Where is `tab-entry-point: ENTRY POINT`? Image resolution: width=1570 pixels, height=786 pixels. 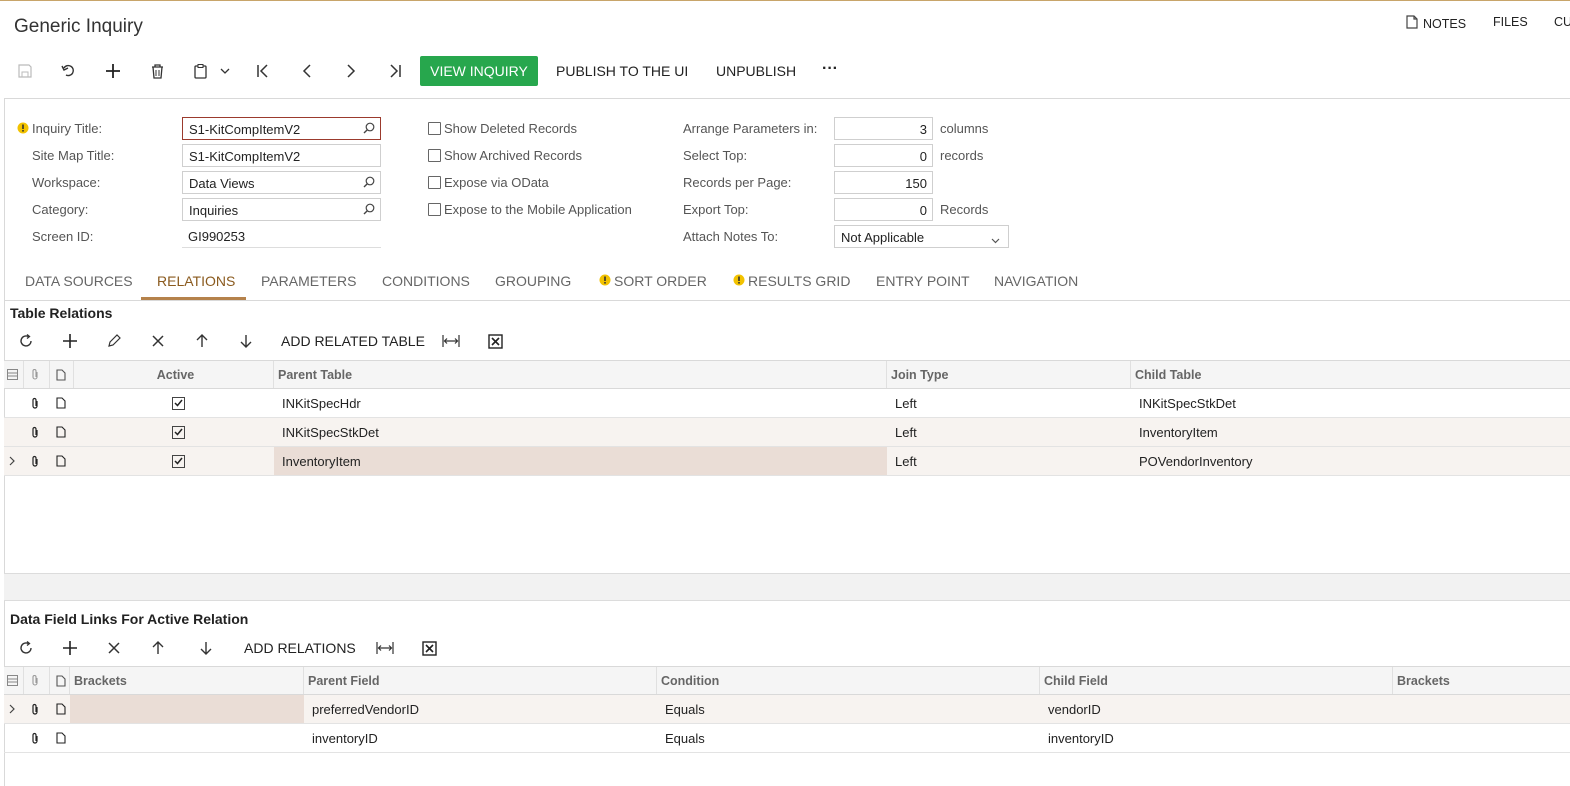 tab-entry-point: ENTRY POINT is located at coordinates (923, 281).